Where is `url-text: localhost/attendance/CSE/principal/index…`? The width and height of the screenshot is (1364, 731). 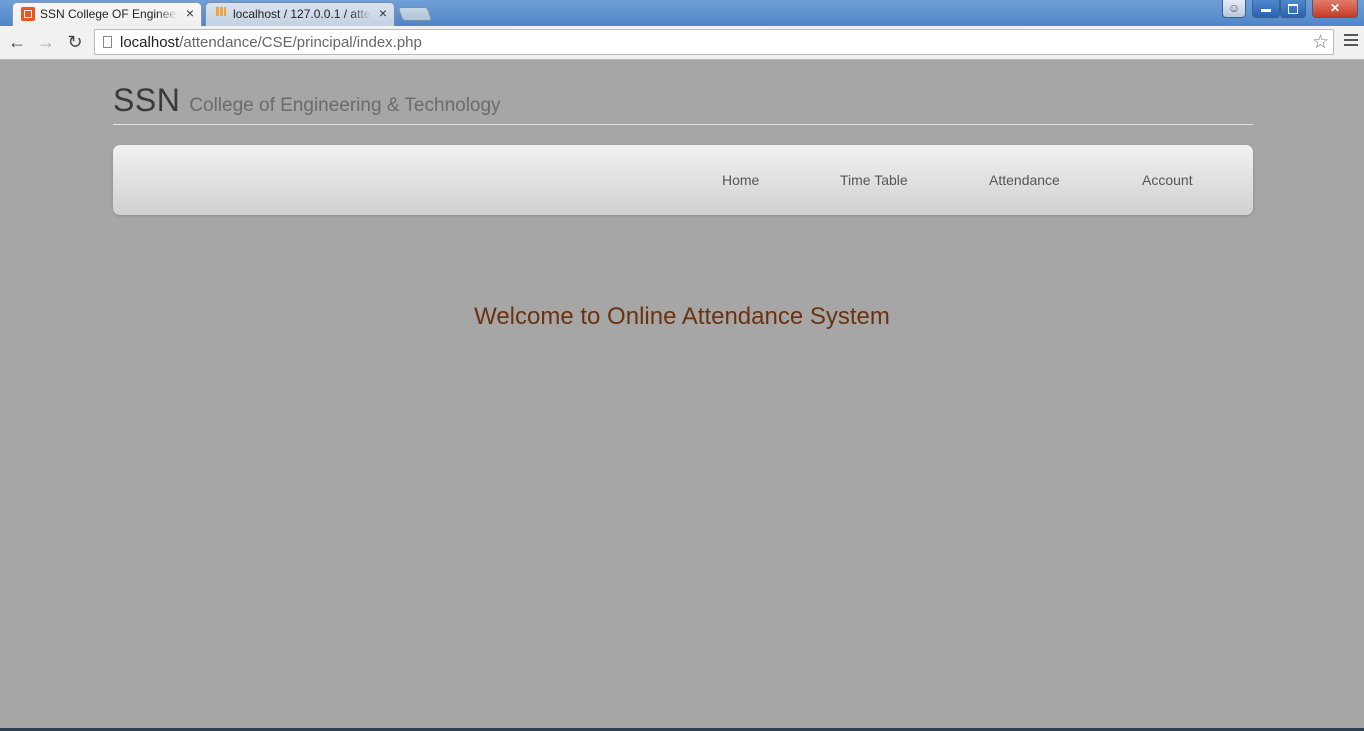
url-text: localhost/attendance/CSE/principal/index… is located at coordinates (271, 42).